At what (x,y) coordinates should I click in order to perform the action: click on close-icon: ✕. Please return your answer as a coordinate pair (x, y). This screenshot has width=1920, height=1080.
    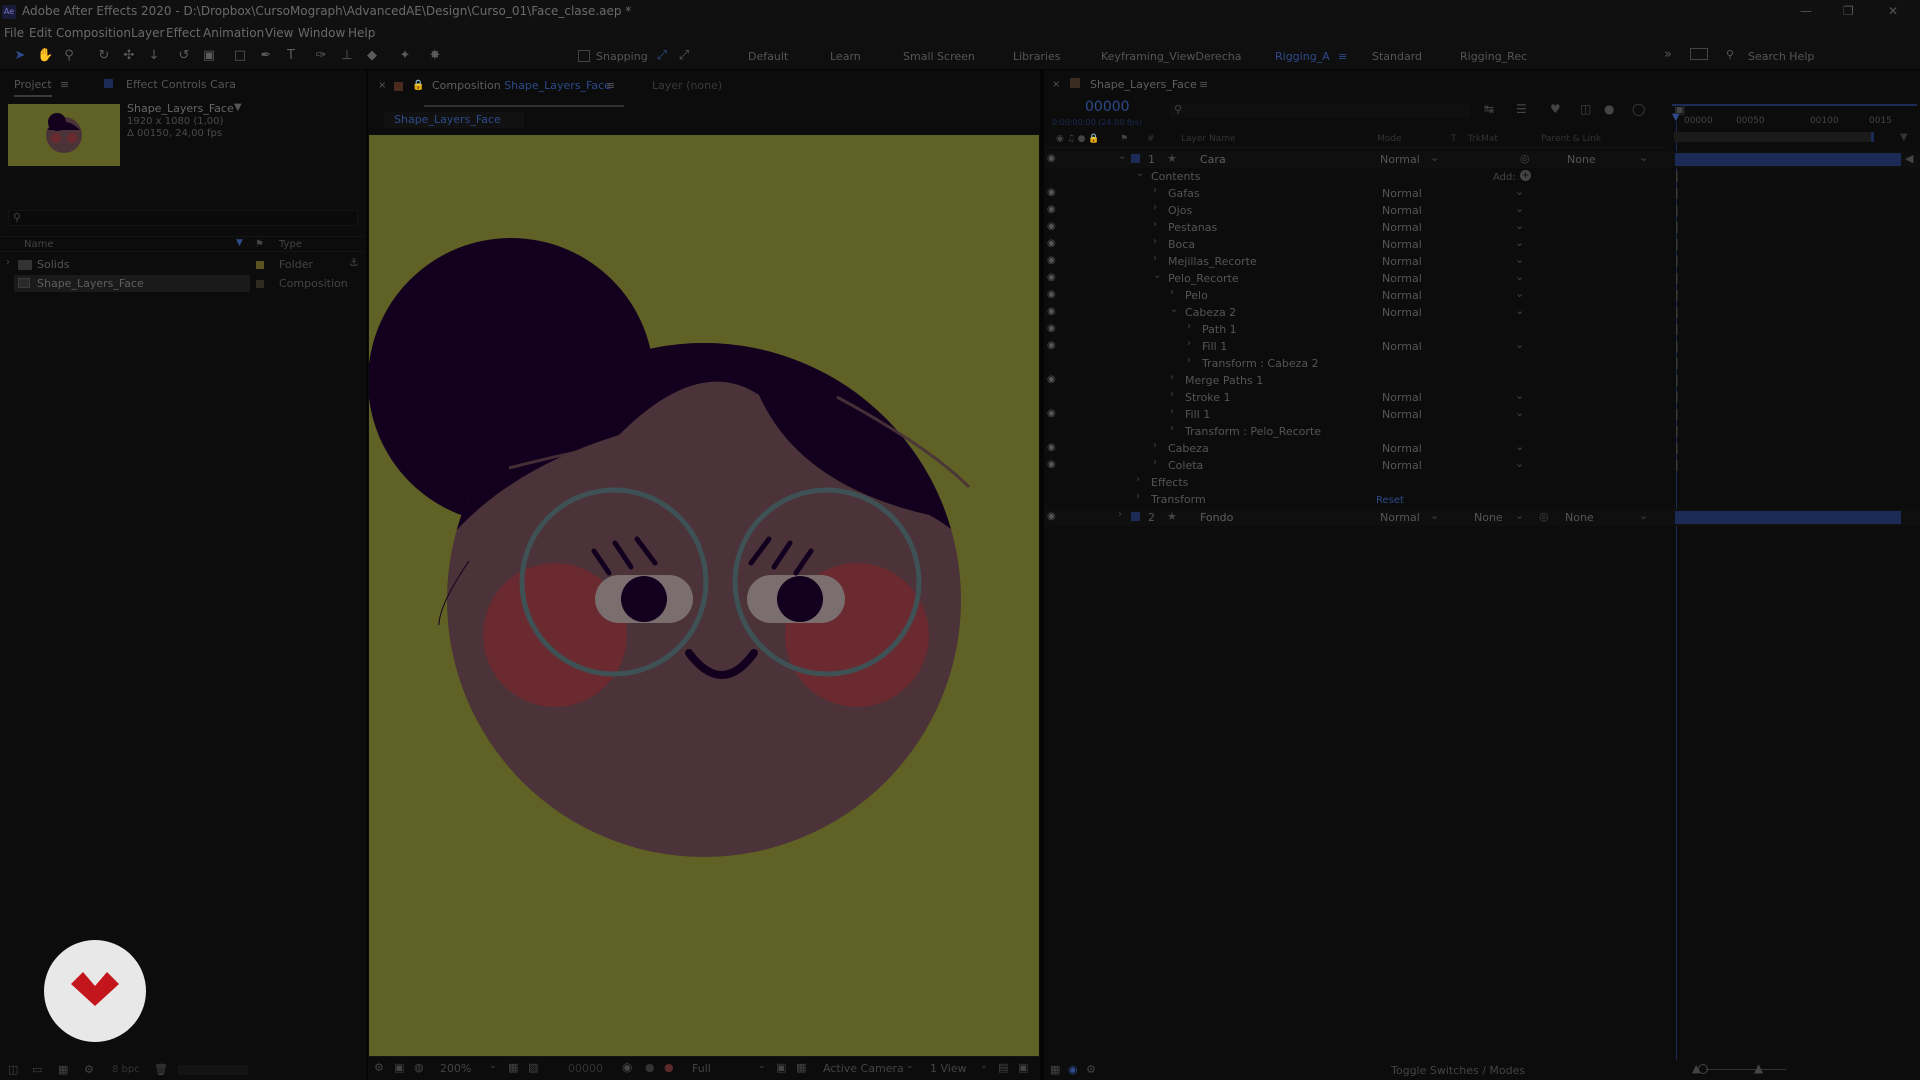
    Looking at the image, I should click on (1893, 11).